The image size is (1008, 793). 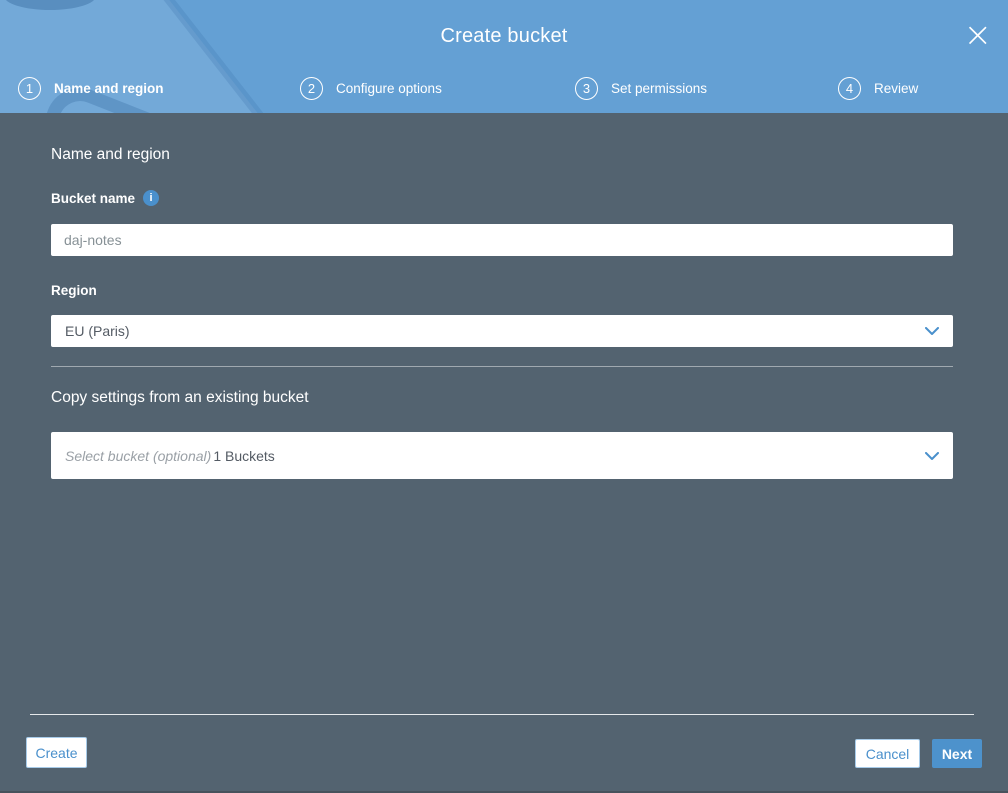 What do you see at coordinates (56, 752) in the screenshot?
I see `create-button: Create` at bounding box center [56, 752].